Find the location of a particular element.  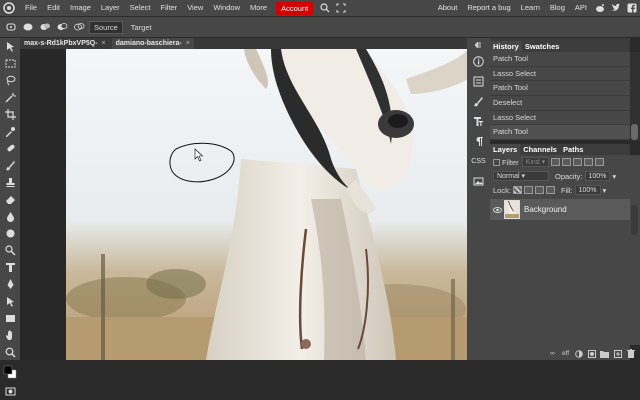

eyedropper-icon is located at coordinates (10, 131).